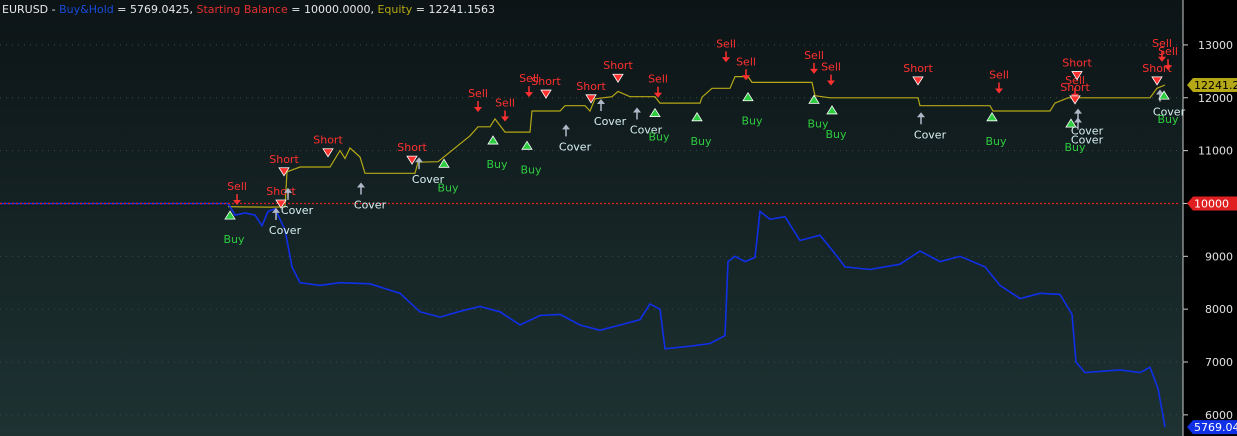 The height and width of the screenshot is (436, 1237). Describe the element at coordinates (1219, 362) in the screenshot. I see `y-tick-label: 7000` at that location.